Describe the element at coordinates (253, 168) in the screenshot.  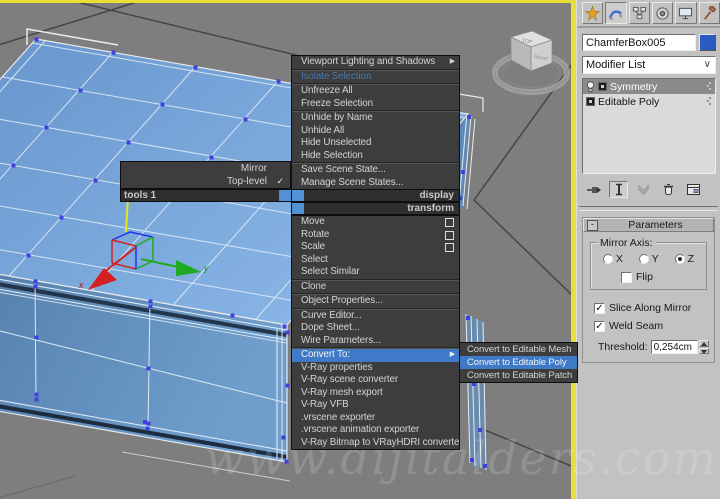
I see `menu-item-label: Mirror` at that location.